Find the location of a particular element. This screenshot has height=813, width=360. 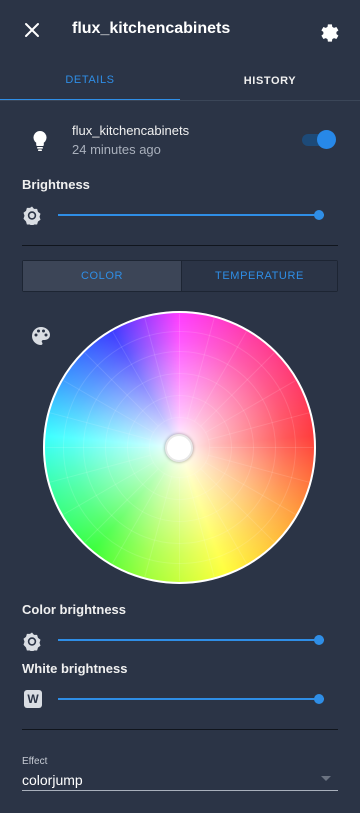

color-brightness-label: Color brightness is located at coordinates (74, 609).